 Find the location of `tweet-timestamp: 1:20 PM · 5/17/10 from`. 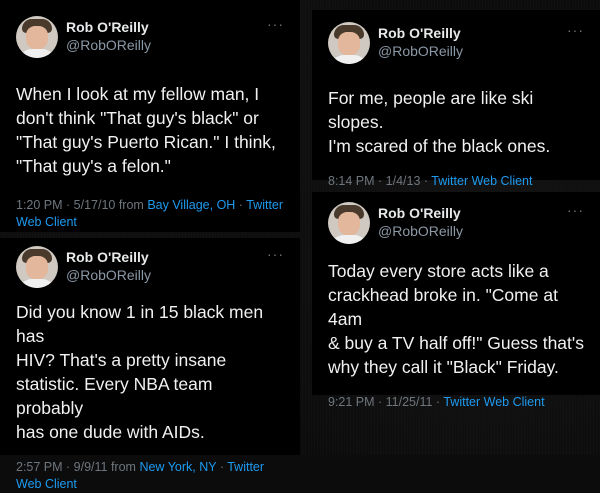

tweet-timestamp: 1:20 PM · 5/17/10 from is located at coordinates (81, 205).